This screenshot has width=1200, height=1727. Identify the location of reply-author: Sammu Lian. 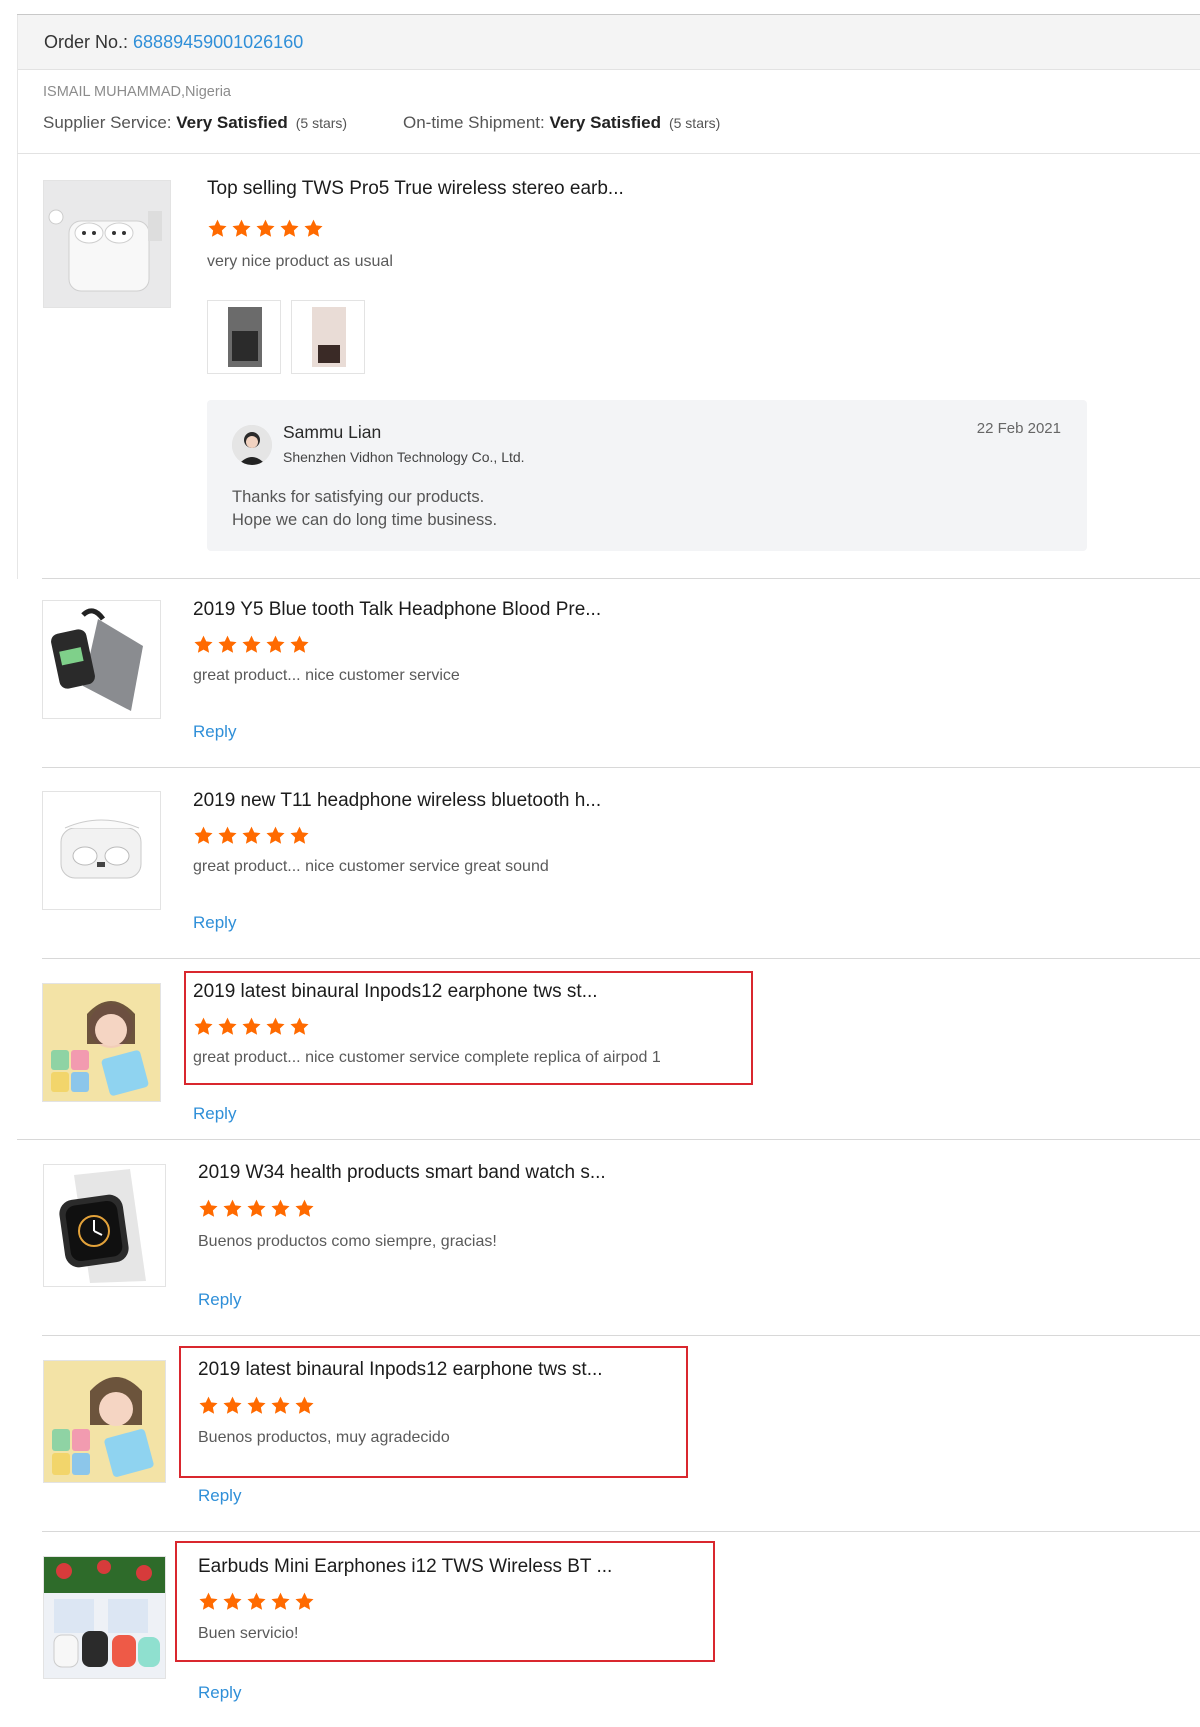
(332, 432).